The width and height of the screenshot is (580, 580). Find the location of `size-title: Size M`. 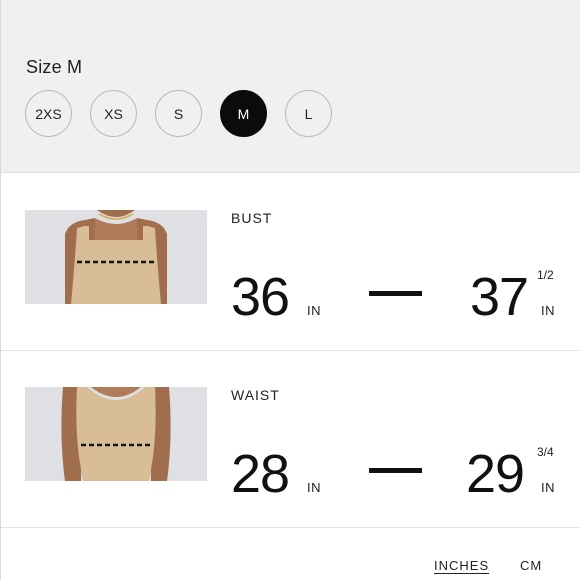

size-title: Size M is located at coordinates (54, 67).